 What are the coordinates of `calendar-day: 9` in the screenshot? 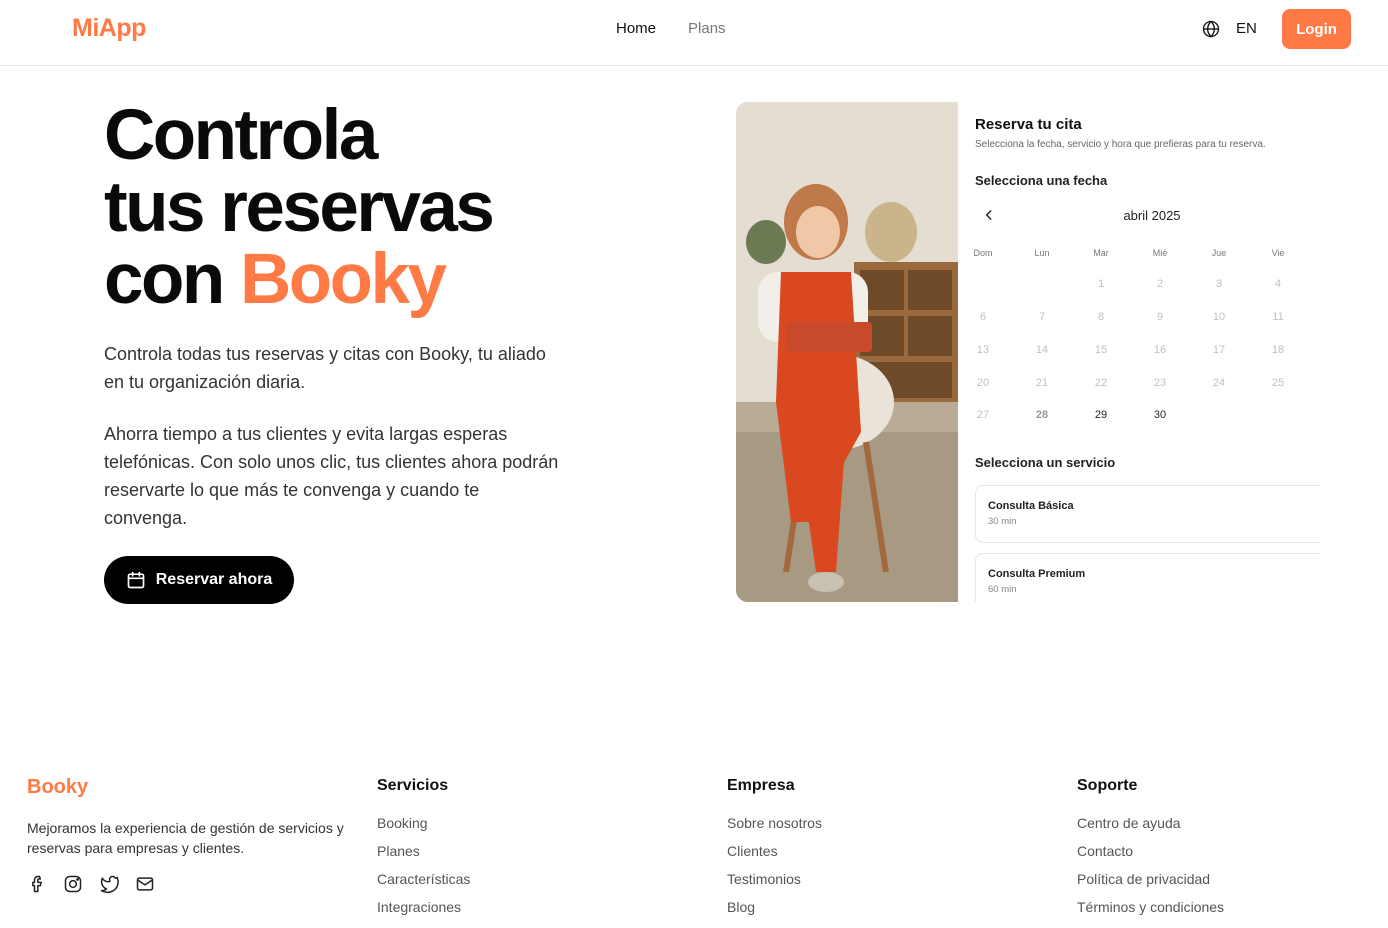 It's located at (1160, 317).